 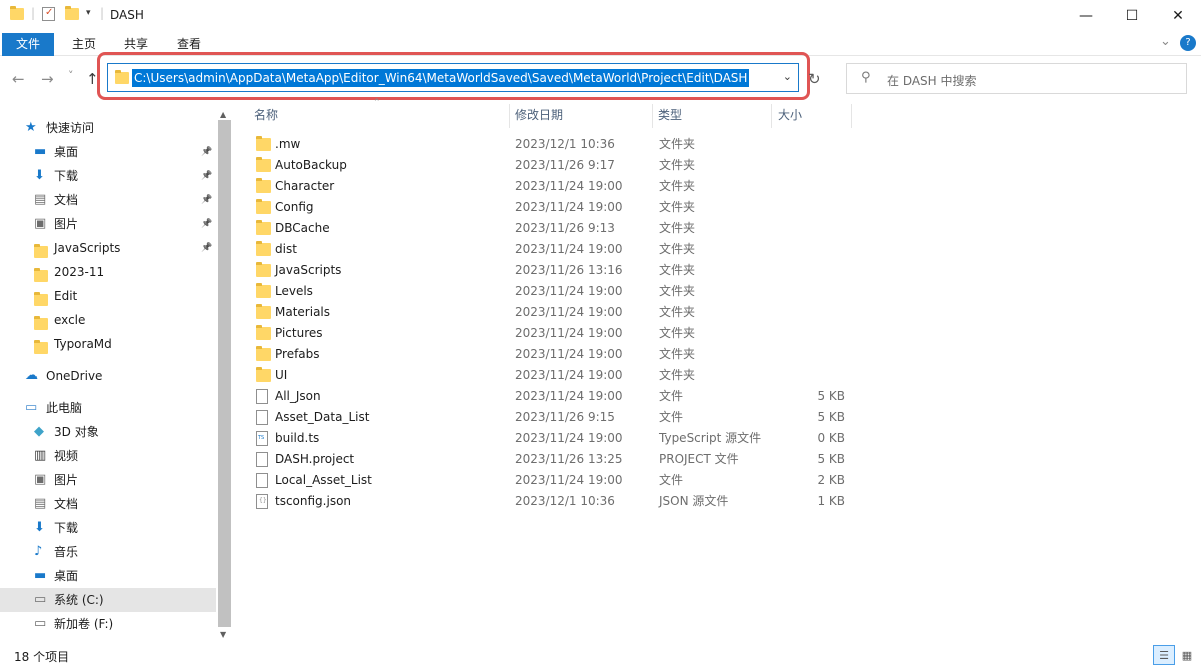 What do you see at coordinates (108, 176) in the screenshot?
I see `sidebar-item: ⬇ 下载 📌` at bounding box center [108, 176].